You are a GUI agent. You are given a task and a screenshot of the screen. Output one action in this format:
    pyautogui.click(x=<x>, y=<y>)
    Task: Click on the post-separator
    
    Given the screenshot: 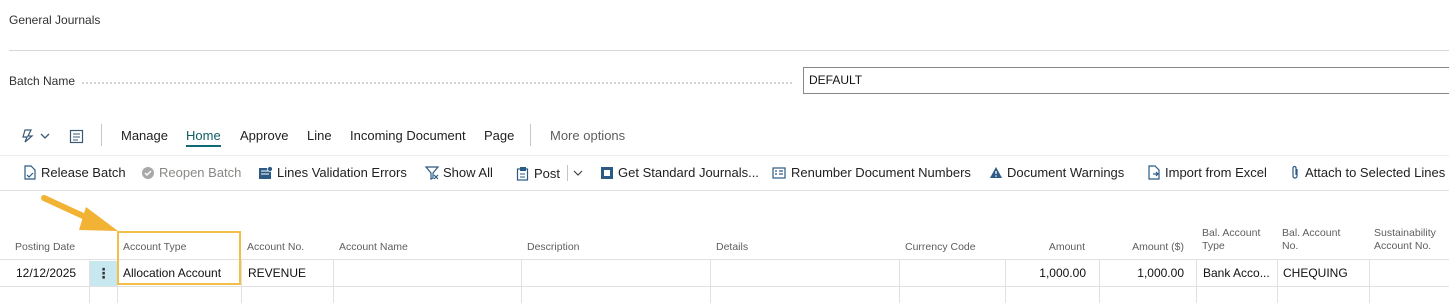 What is the action you would take?
    pyautogui.click(x=568, y=173)
    